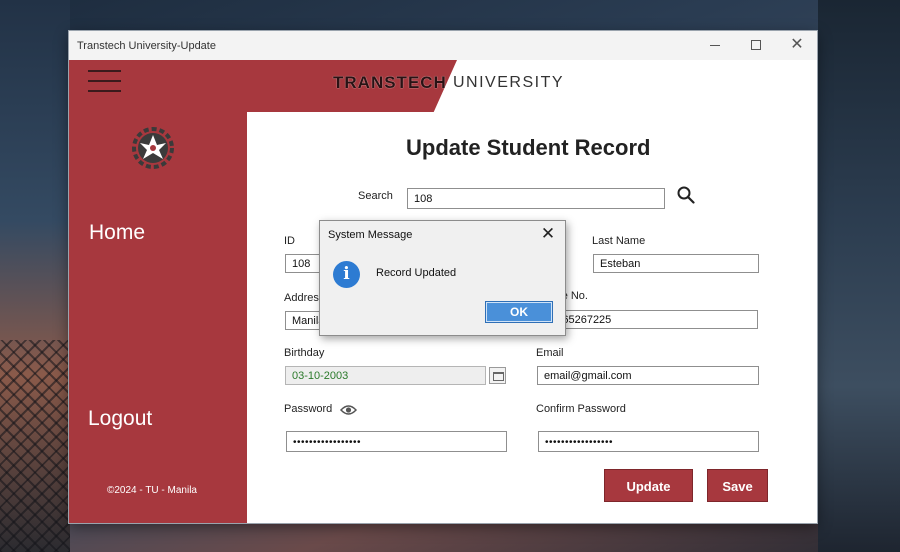 The height and width of the screenshot is (552, 900). I want to click on dialog-title: System Message, so click(370, 235).